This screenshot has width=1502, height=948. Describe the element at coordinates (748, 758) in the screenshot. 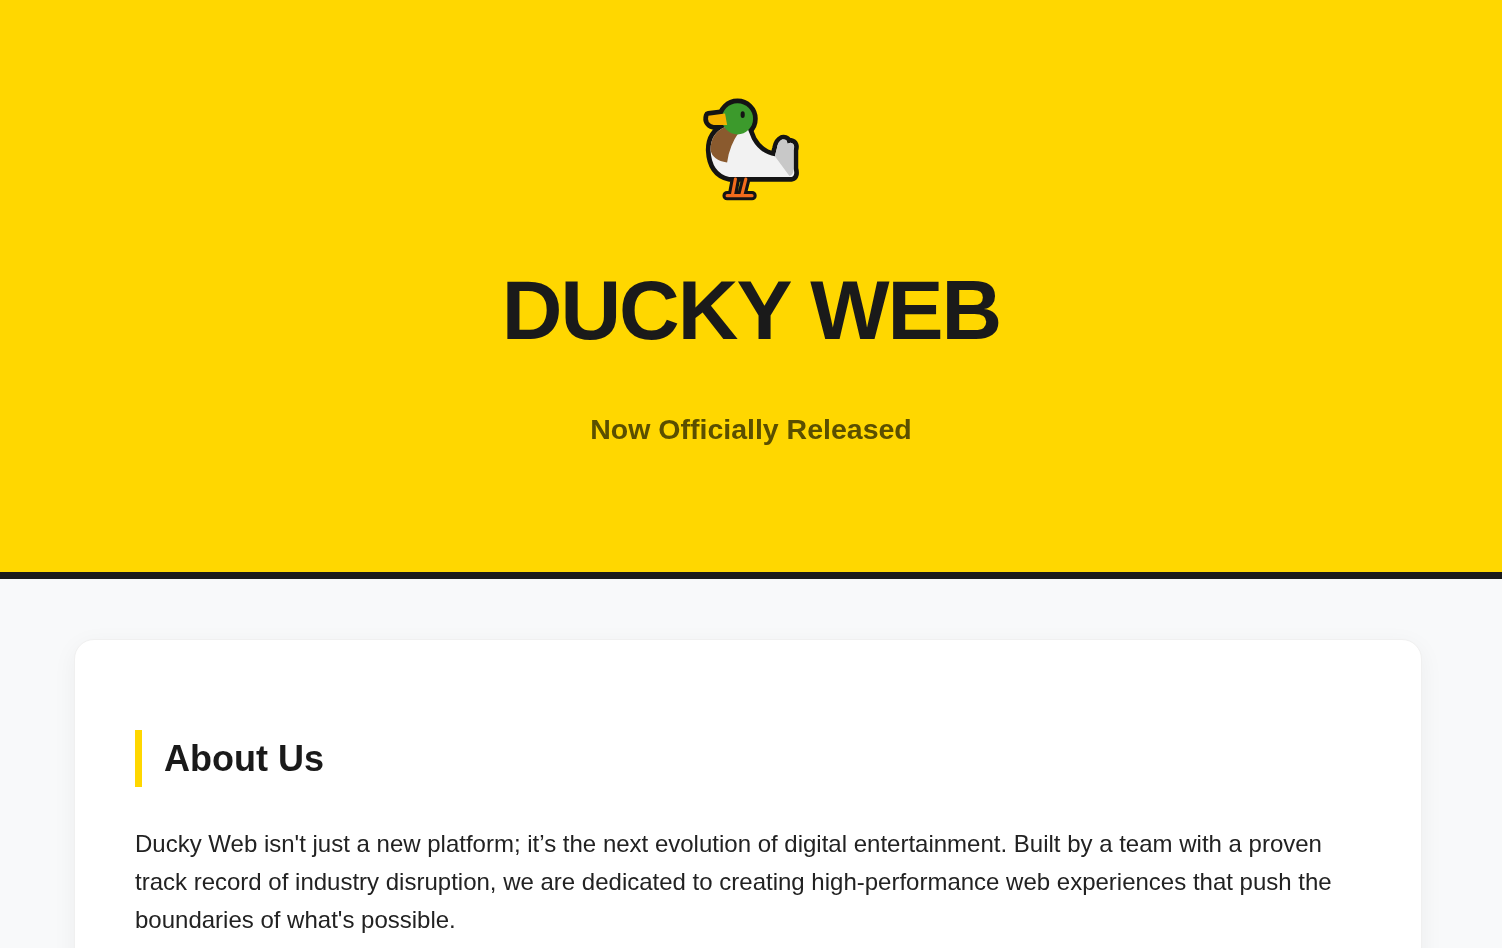

I see `section-heading: About Us` at that location.